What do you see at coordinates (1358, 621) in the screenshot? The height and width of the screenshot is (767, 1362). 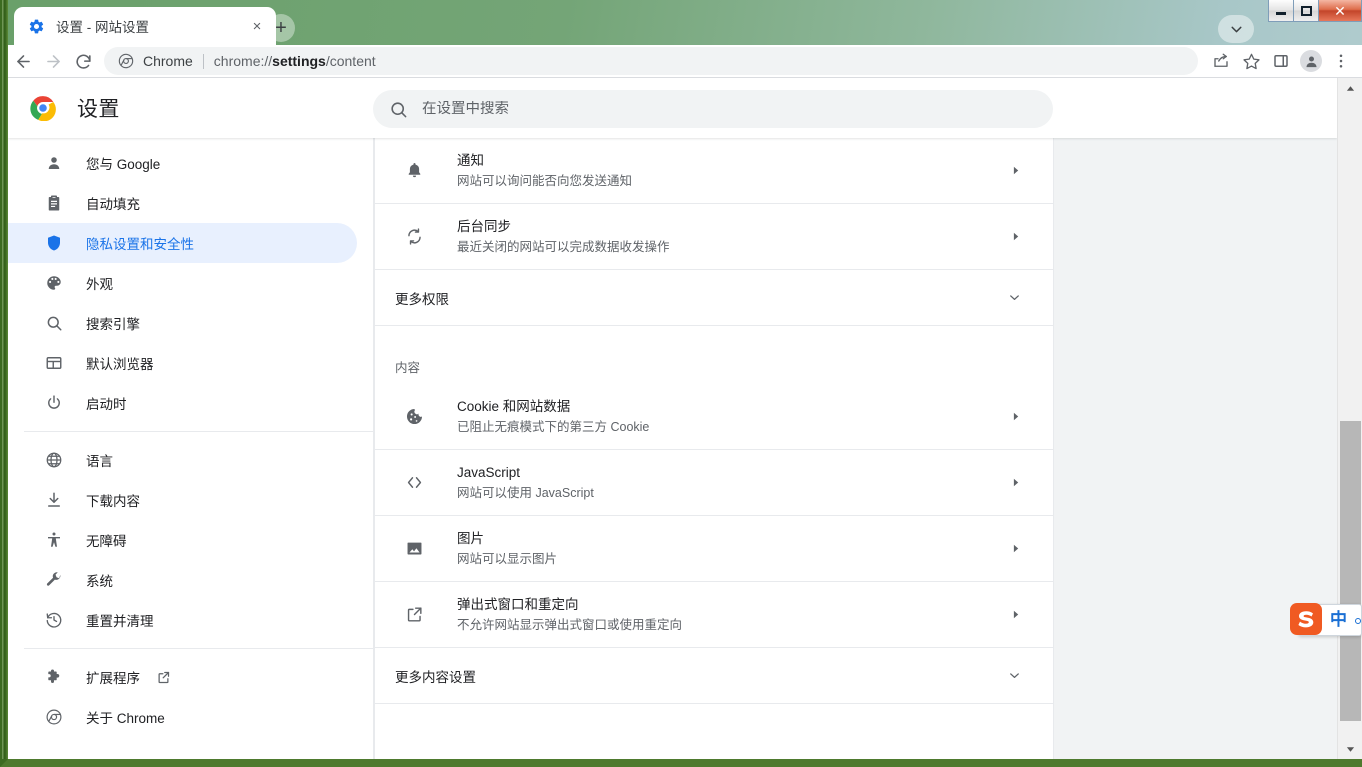 I see `circle-icon` at bounding box center [1358, 621].